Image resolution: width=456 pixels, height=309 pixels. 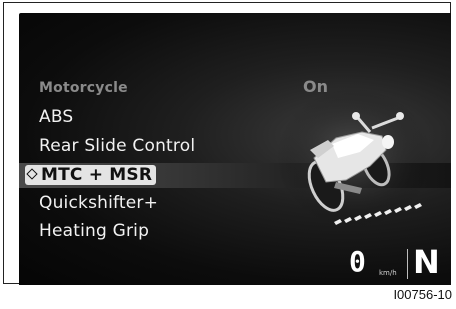 What do you see at coordinates (426, 262) in the screenshot?
I see `gear-indicator: N` at bounding box center [426, 262].